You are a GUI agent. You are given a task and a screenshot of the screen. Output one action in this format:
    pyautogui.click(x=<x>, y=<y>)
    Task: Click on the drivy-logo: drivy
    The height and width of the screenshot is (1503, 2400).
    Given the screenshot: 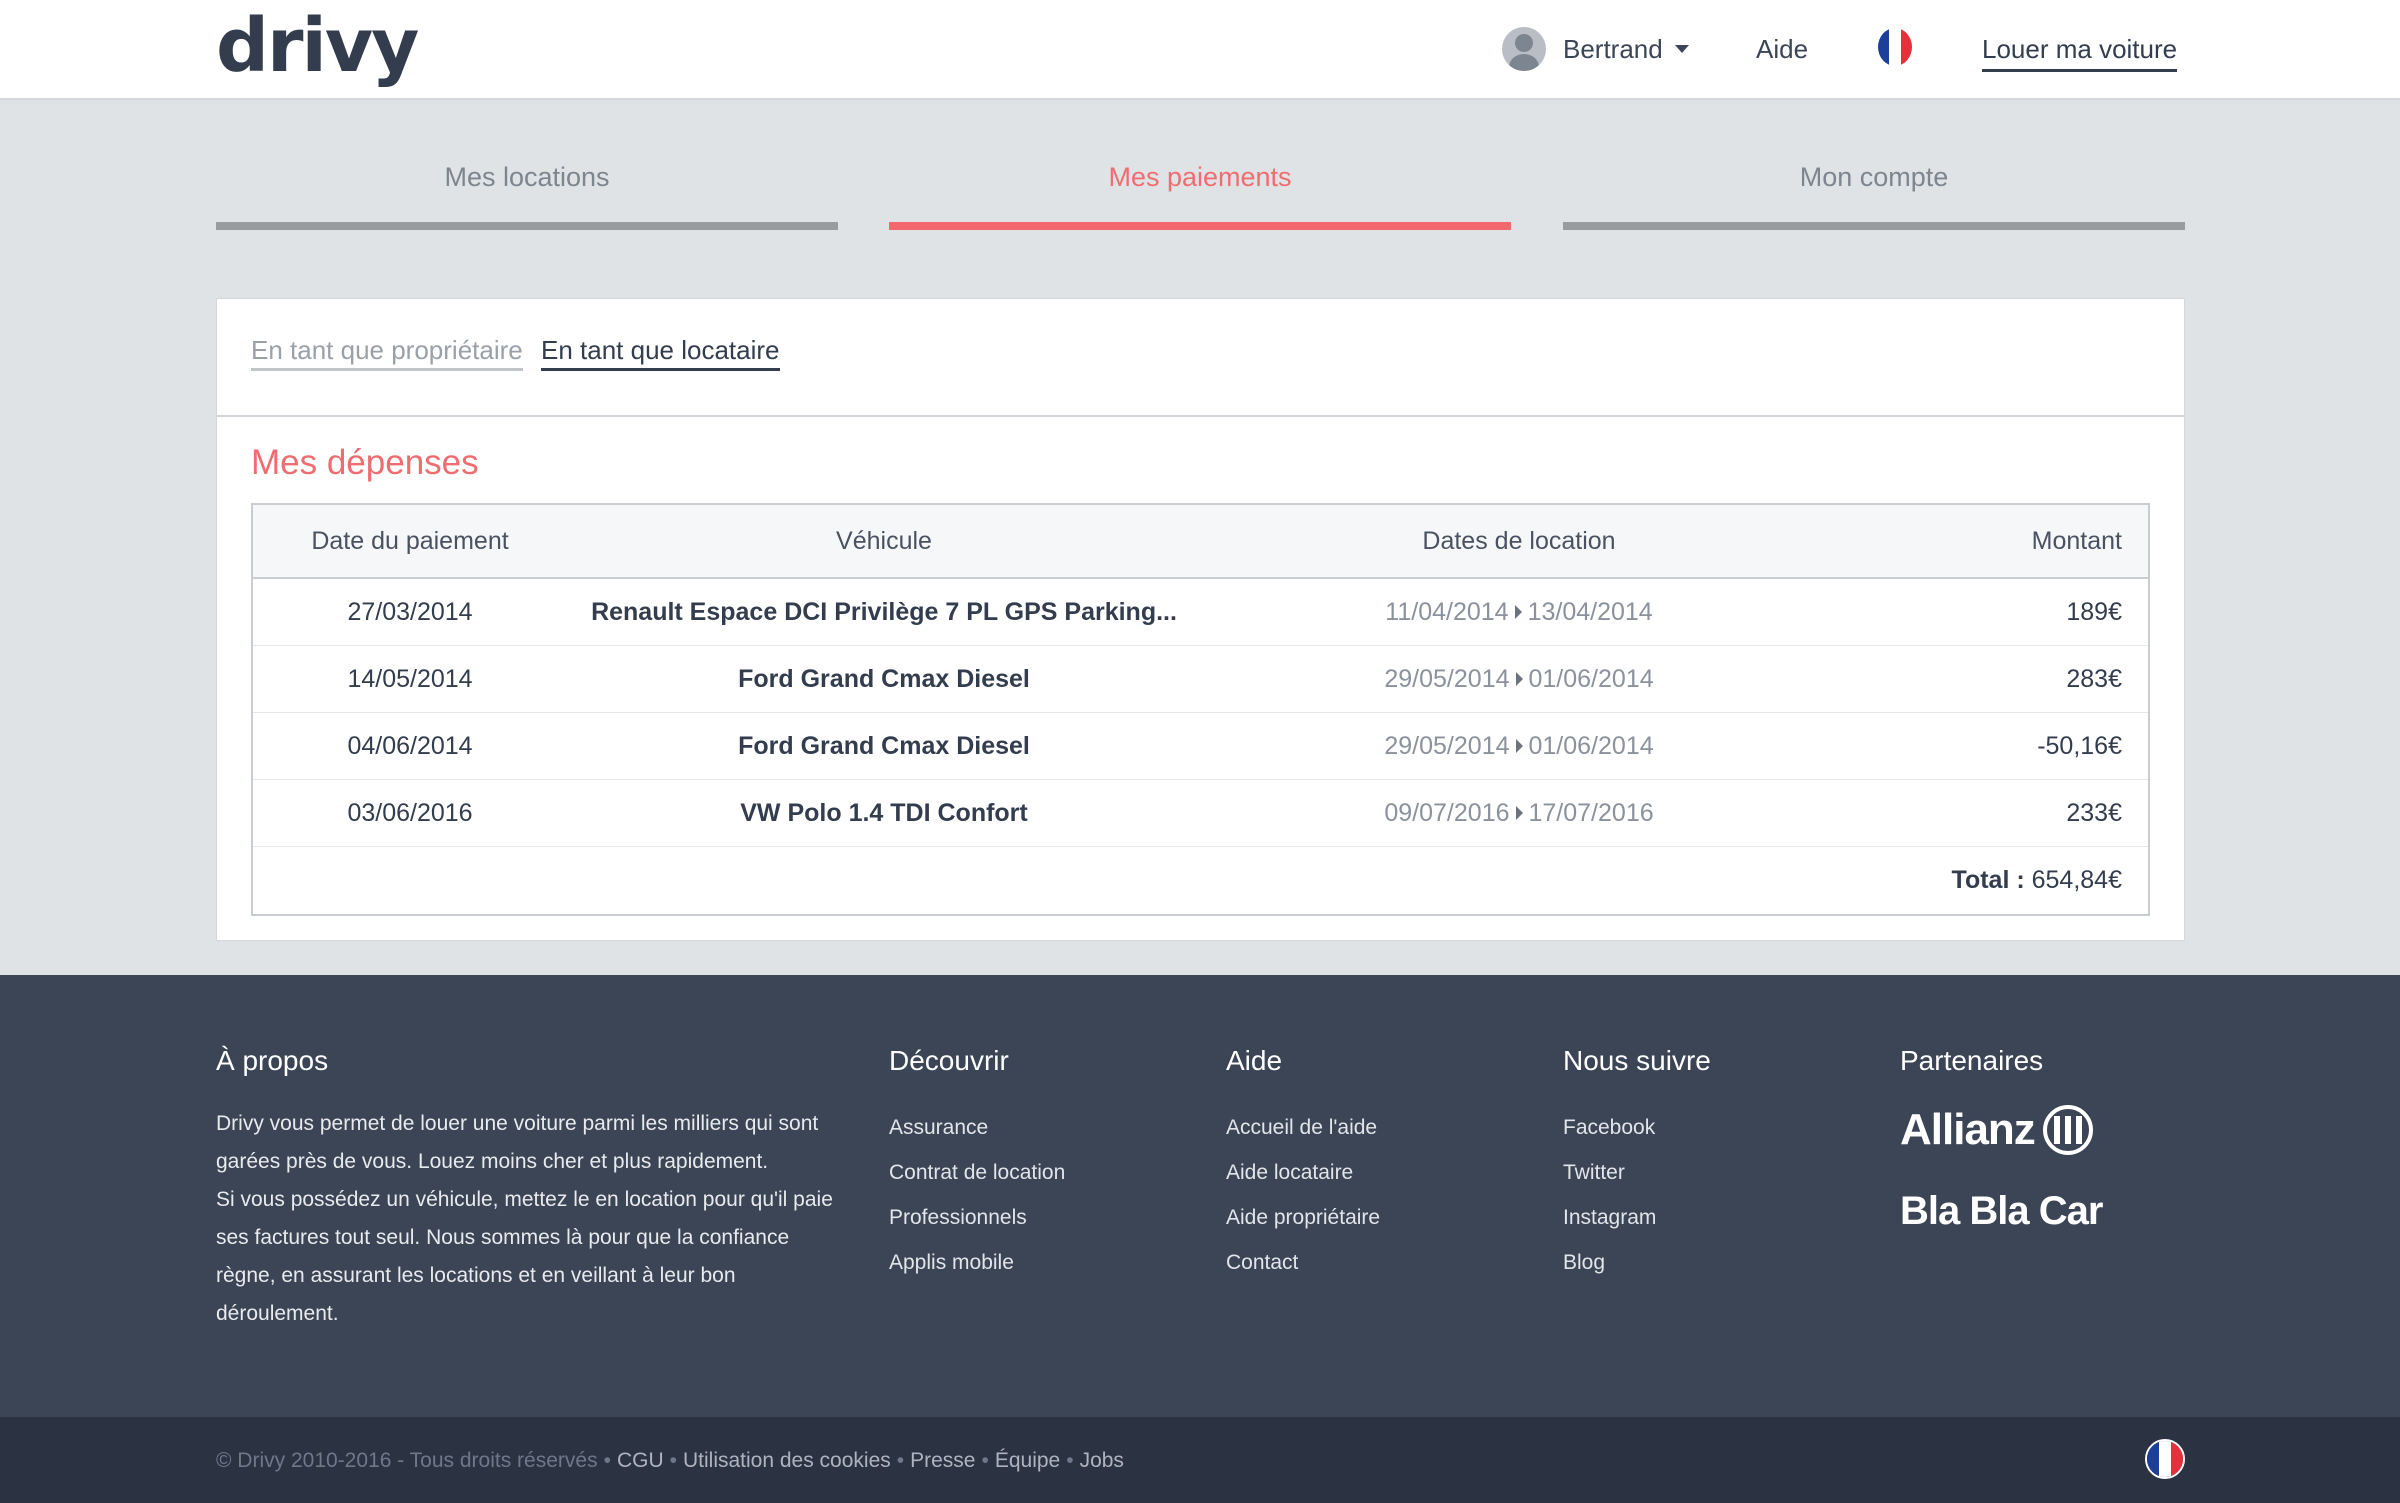 What is the action you would take?
    pyautogui.click(x=317, y=46)
    